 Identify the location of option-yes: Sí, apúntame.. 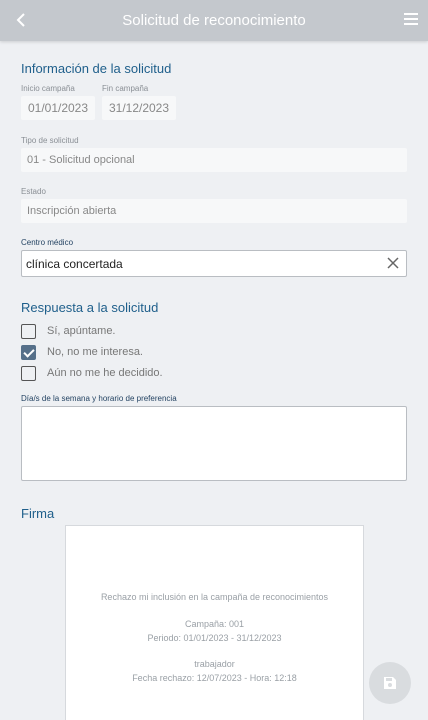
(68, 331).